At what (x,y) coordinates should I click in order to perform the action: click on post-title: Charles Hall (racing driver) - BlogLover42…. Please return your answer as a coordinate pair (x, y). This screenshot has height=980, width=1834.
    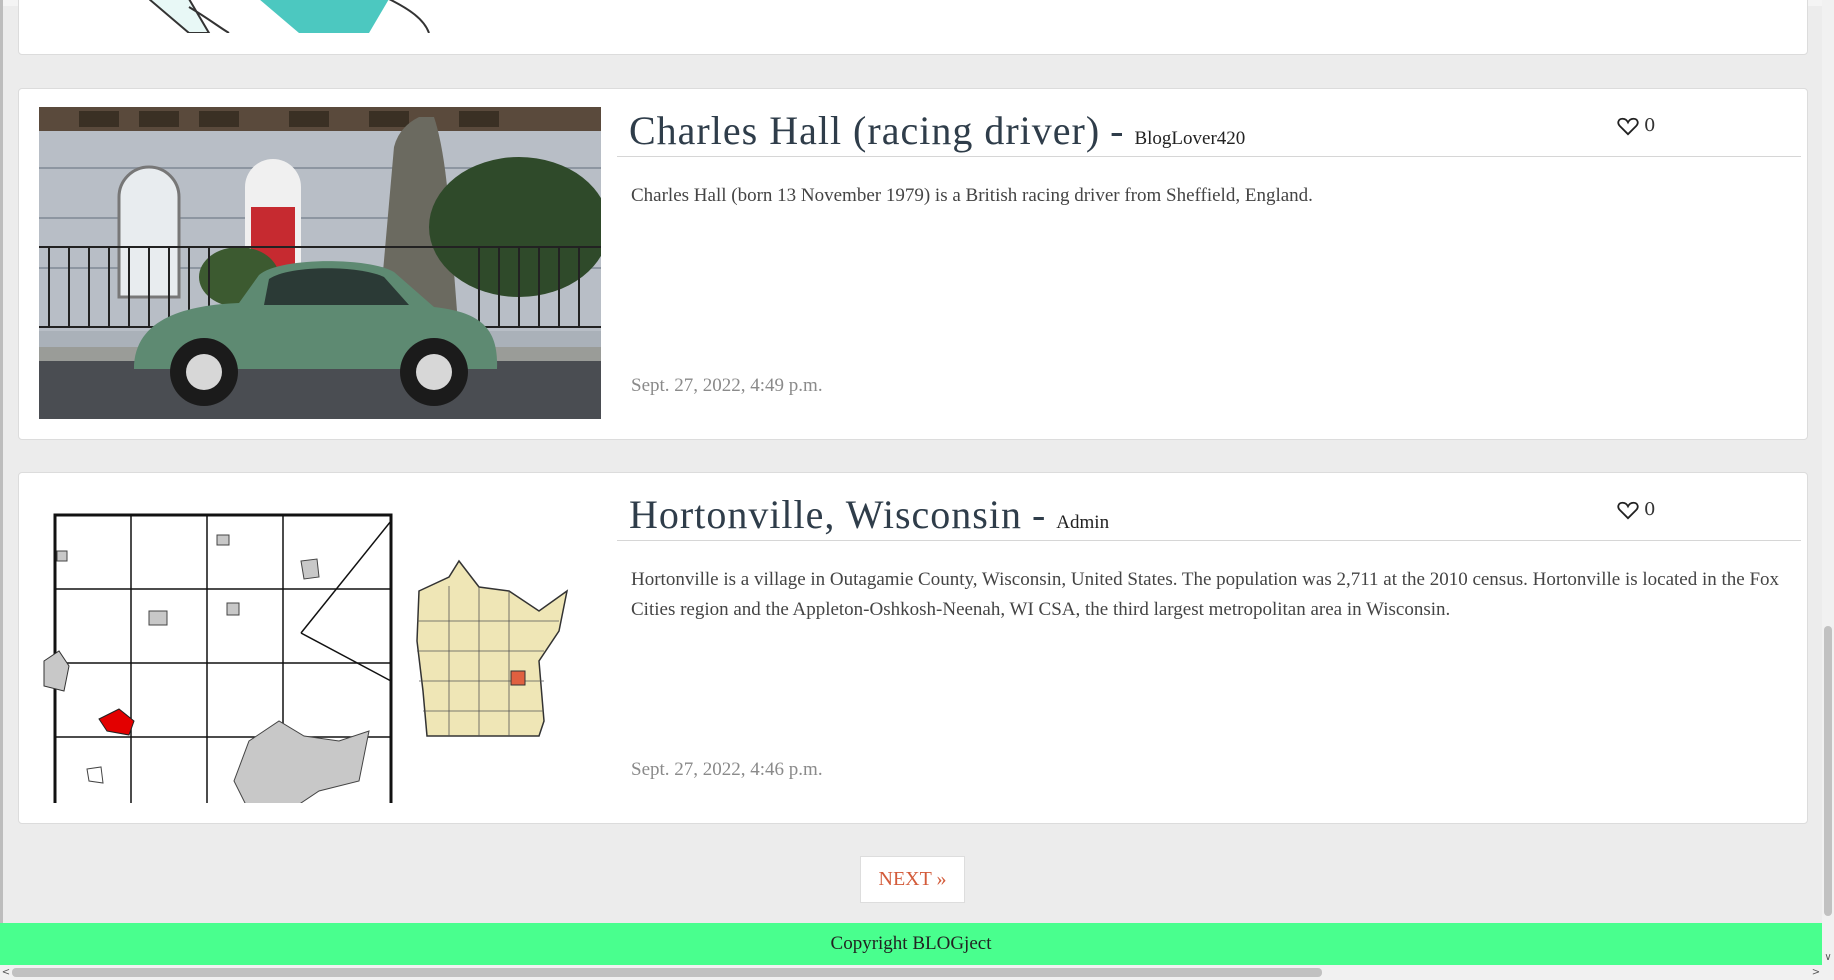
    Looking at the image, I should click on (937, 130).